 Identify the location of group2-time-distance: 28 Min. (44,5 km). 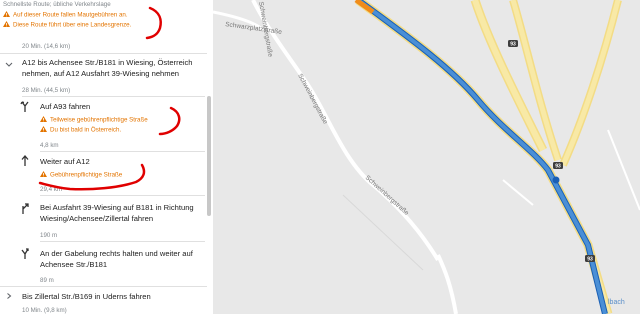
(46, 90).